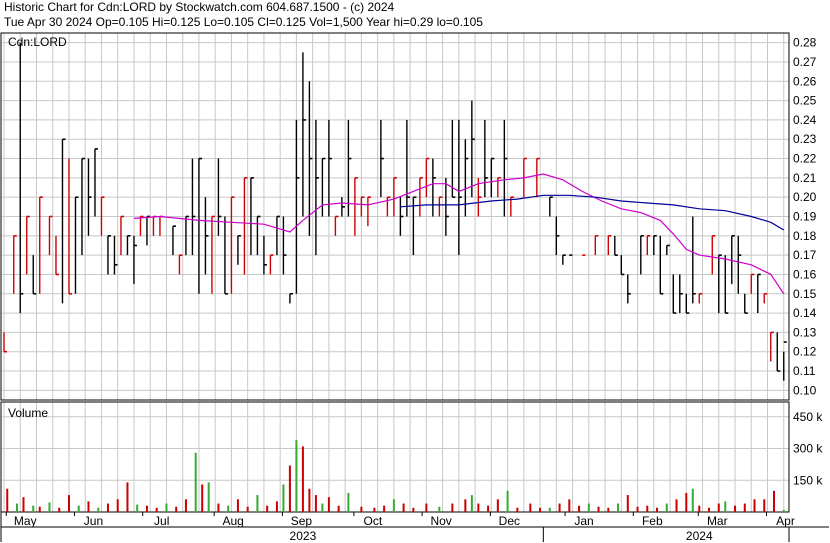 The image size is (830, 543). I want to click on price-tick-label: 0.17, so click(805, 255).